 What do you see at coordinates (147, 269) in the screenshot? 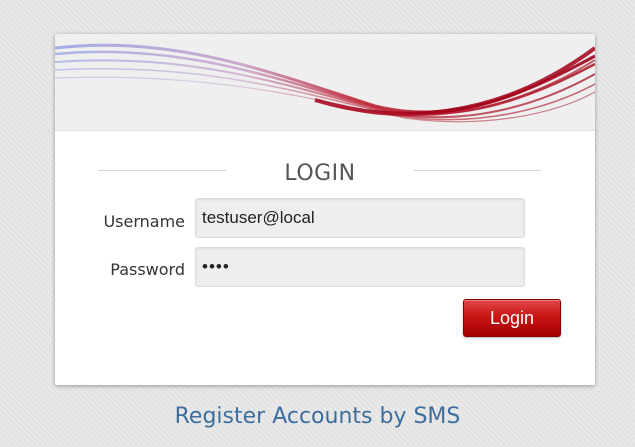
I see `password-label: Password` at bounding box center [147, 269].